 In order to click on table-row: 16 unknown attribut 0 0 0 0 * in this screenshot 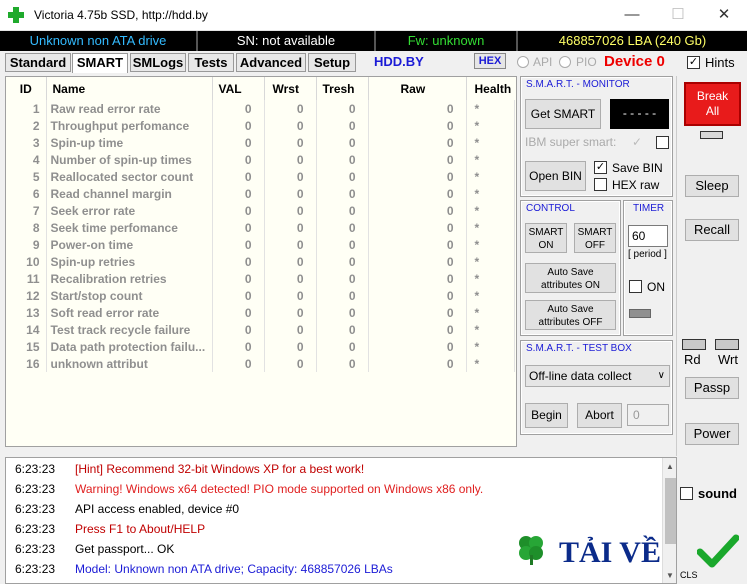, I will do `click(260, 363)`.